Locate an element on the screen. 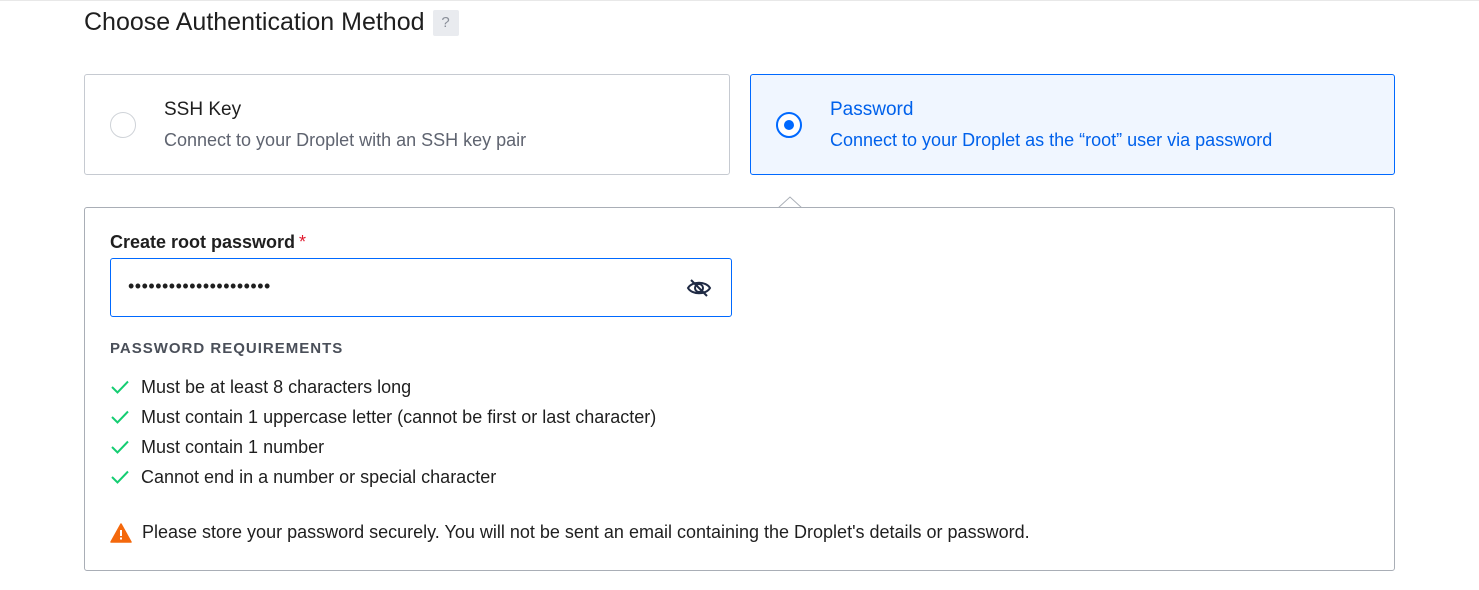  root-password-input: ••••••••••••••••••••• is located at coordinates (421, 287).